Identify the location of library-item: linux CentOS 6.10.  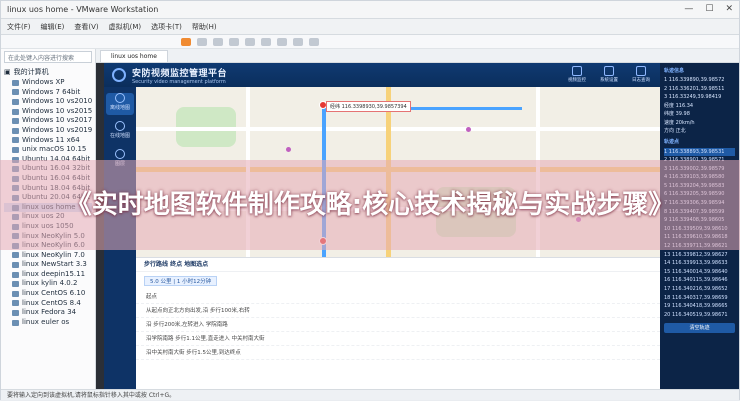
(48, 294).